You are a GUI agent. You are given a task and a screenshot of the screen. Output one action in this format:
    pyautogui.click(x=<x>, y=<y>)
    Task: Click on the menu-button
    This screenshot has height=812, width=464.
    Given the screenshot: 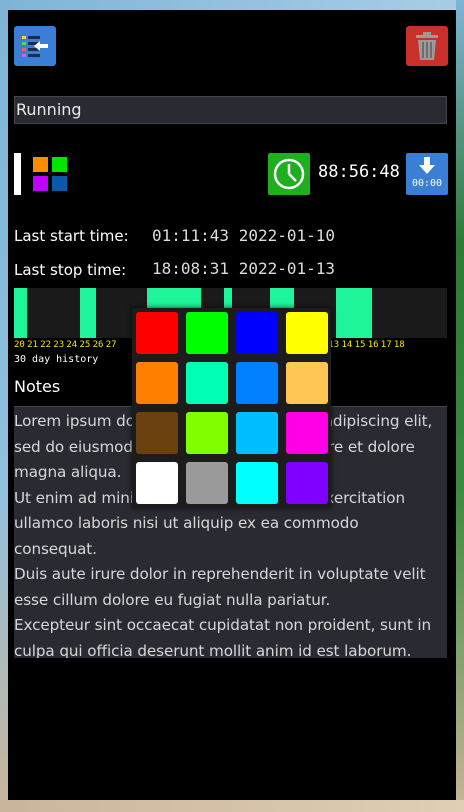 What is the action you would take?
    pyautogui.click(x=35, y=46)
    